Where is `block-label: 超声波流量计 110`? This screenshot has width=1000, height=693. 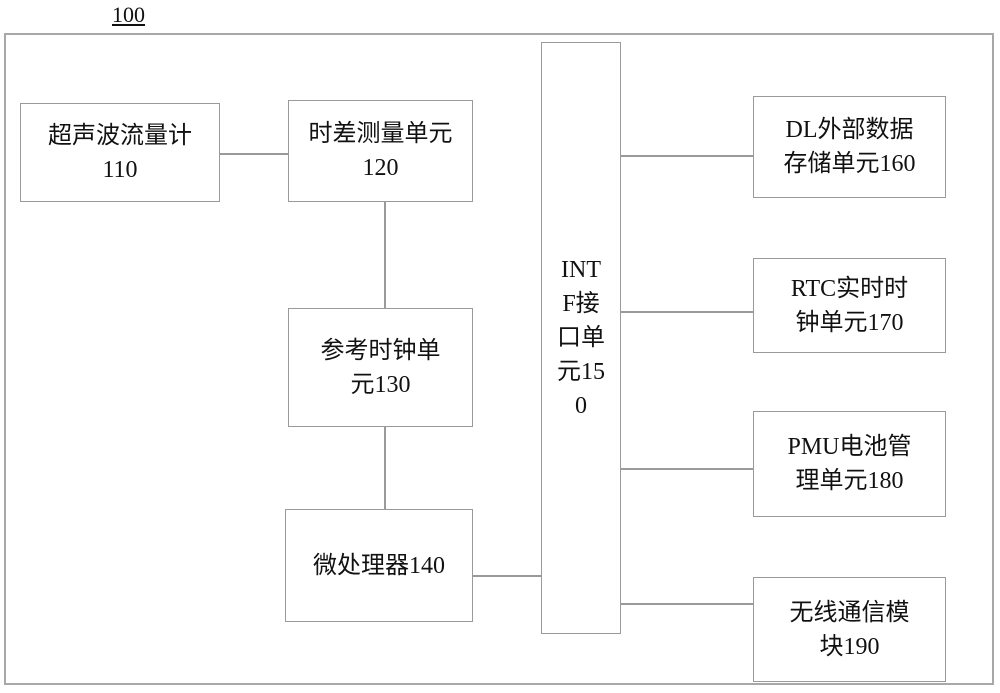
block-label: 超声波流量计 110 is located at coordinates (120, 152).